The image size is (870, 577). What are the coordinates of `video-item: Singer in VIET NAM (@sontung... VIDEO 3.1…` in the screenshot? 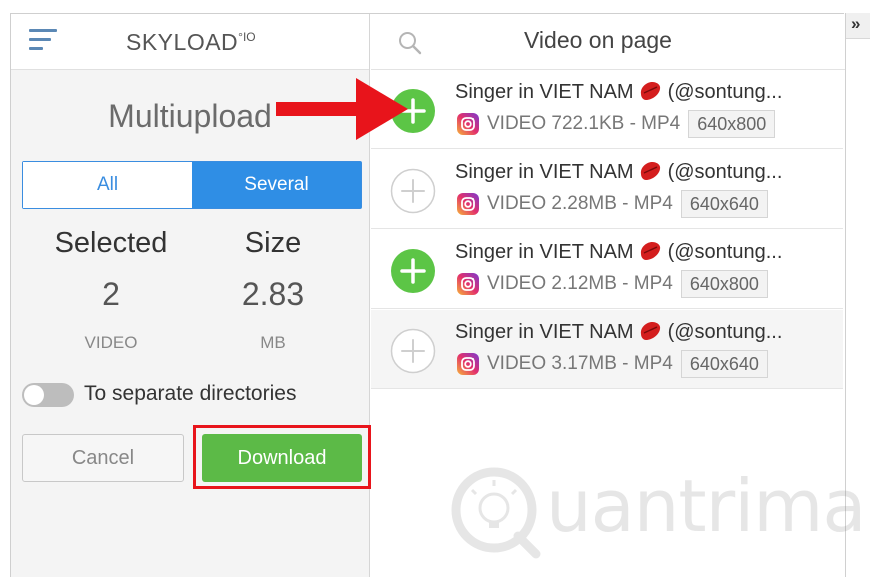 It's located at (607, 349).